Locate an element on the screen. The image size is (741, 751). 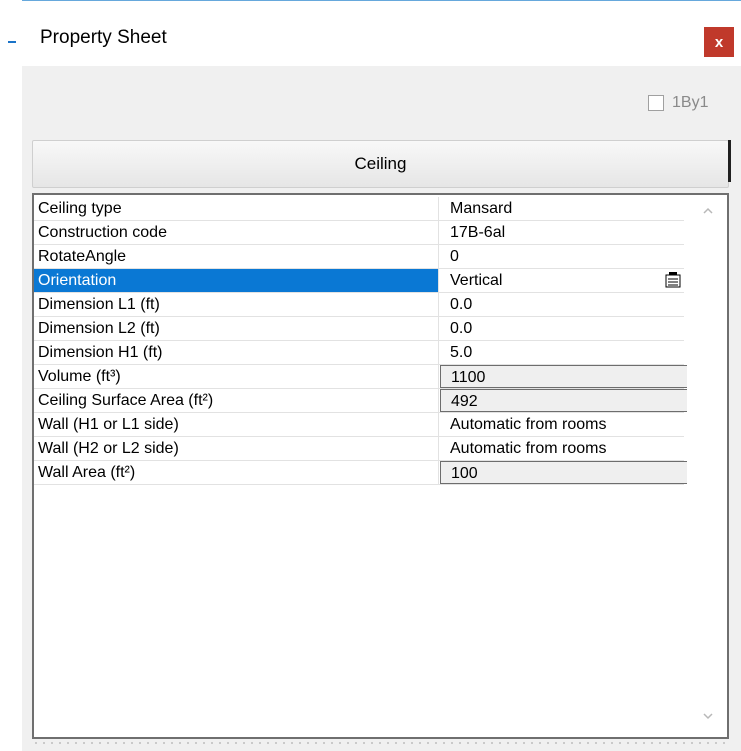
chevron-up-icon is located at coordinates (708, 211).